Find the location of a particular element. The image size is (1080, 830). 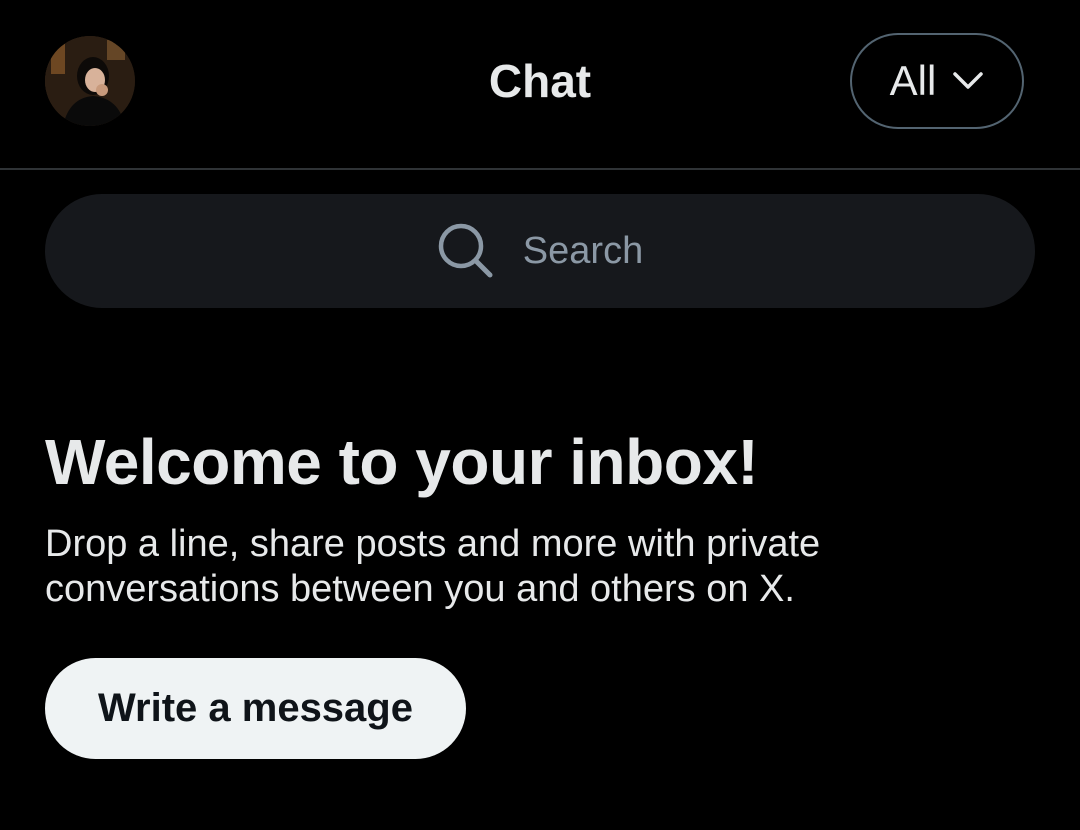

write-message-button: Write a message is located at coordinates (255, 708).